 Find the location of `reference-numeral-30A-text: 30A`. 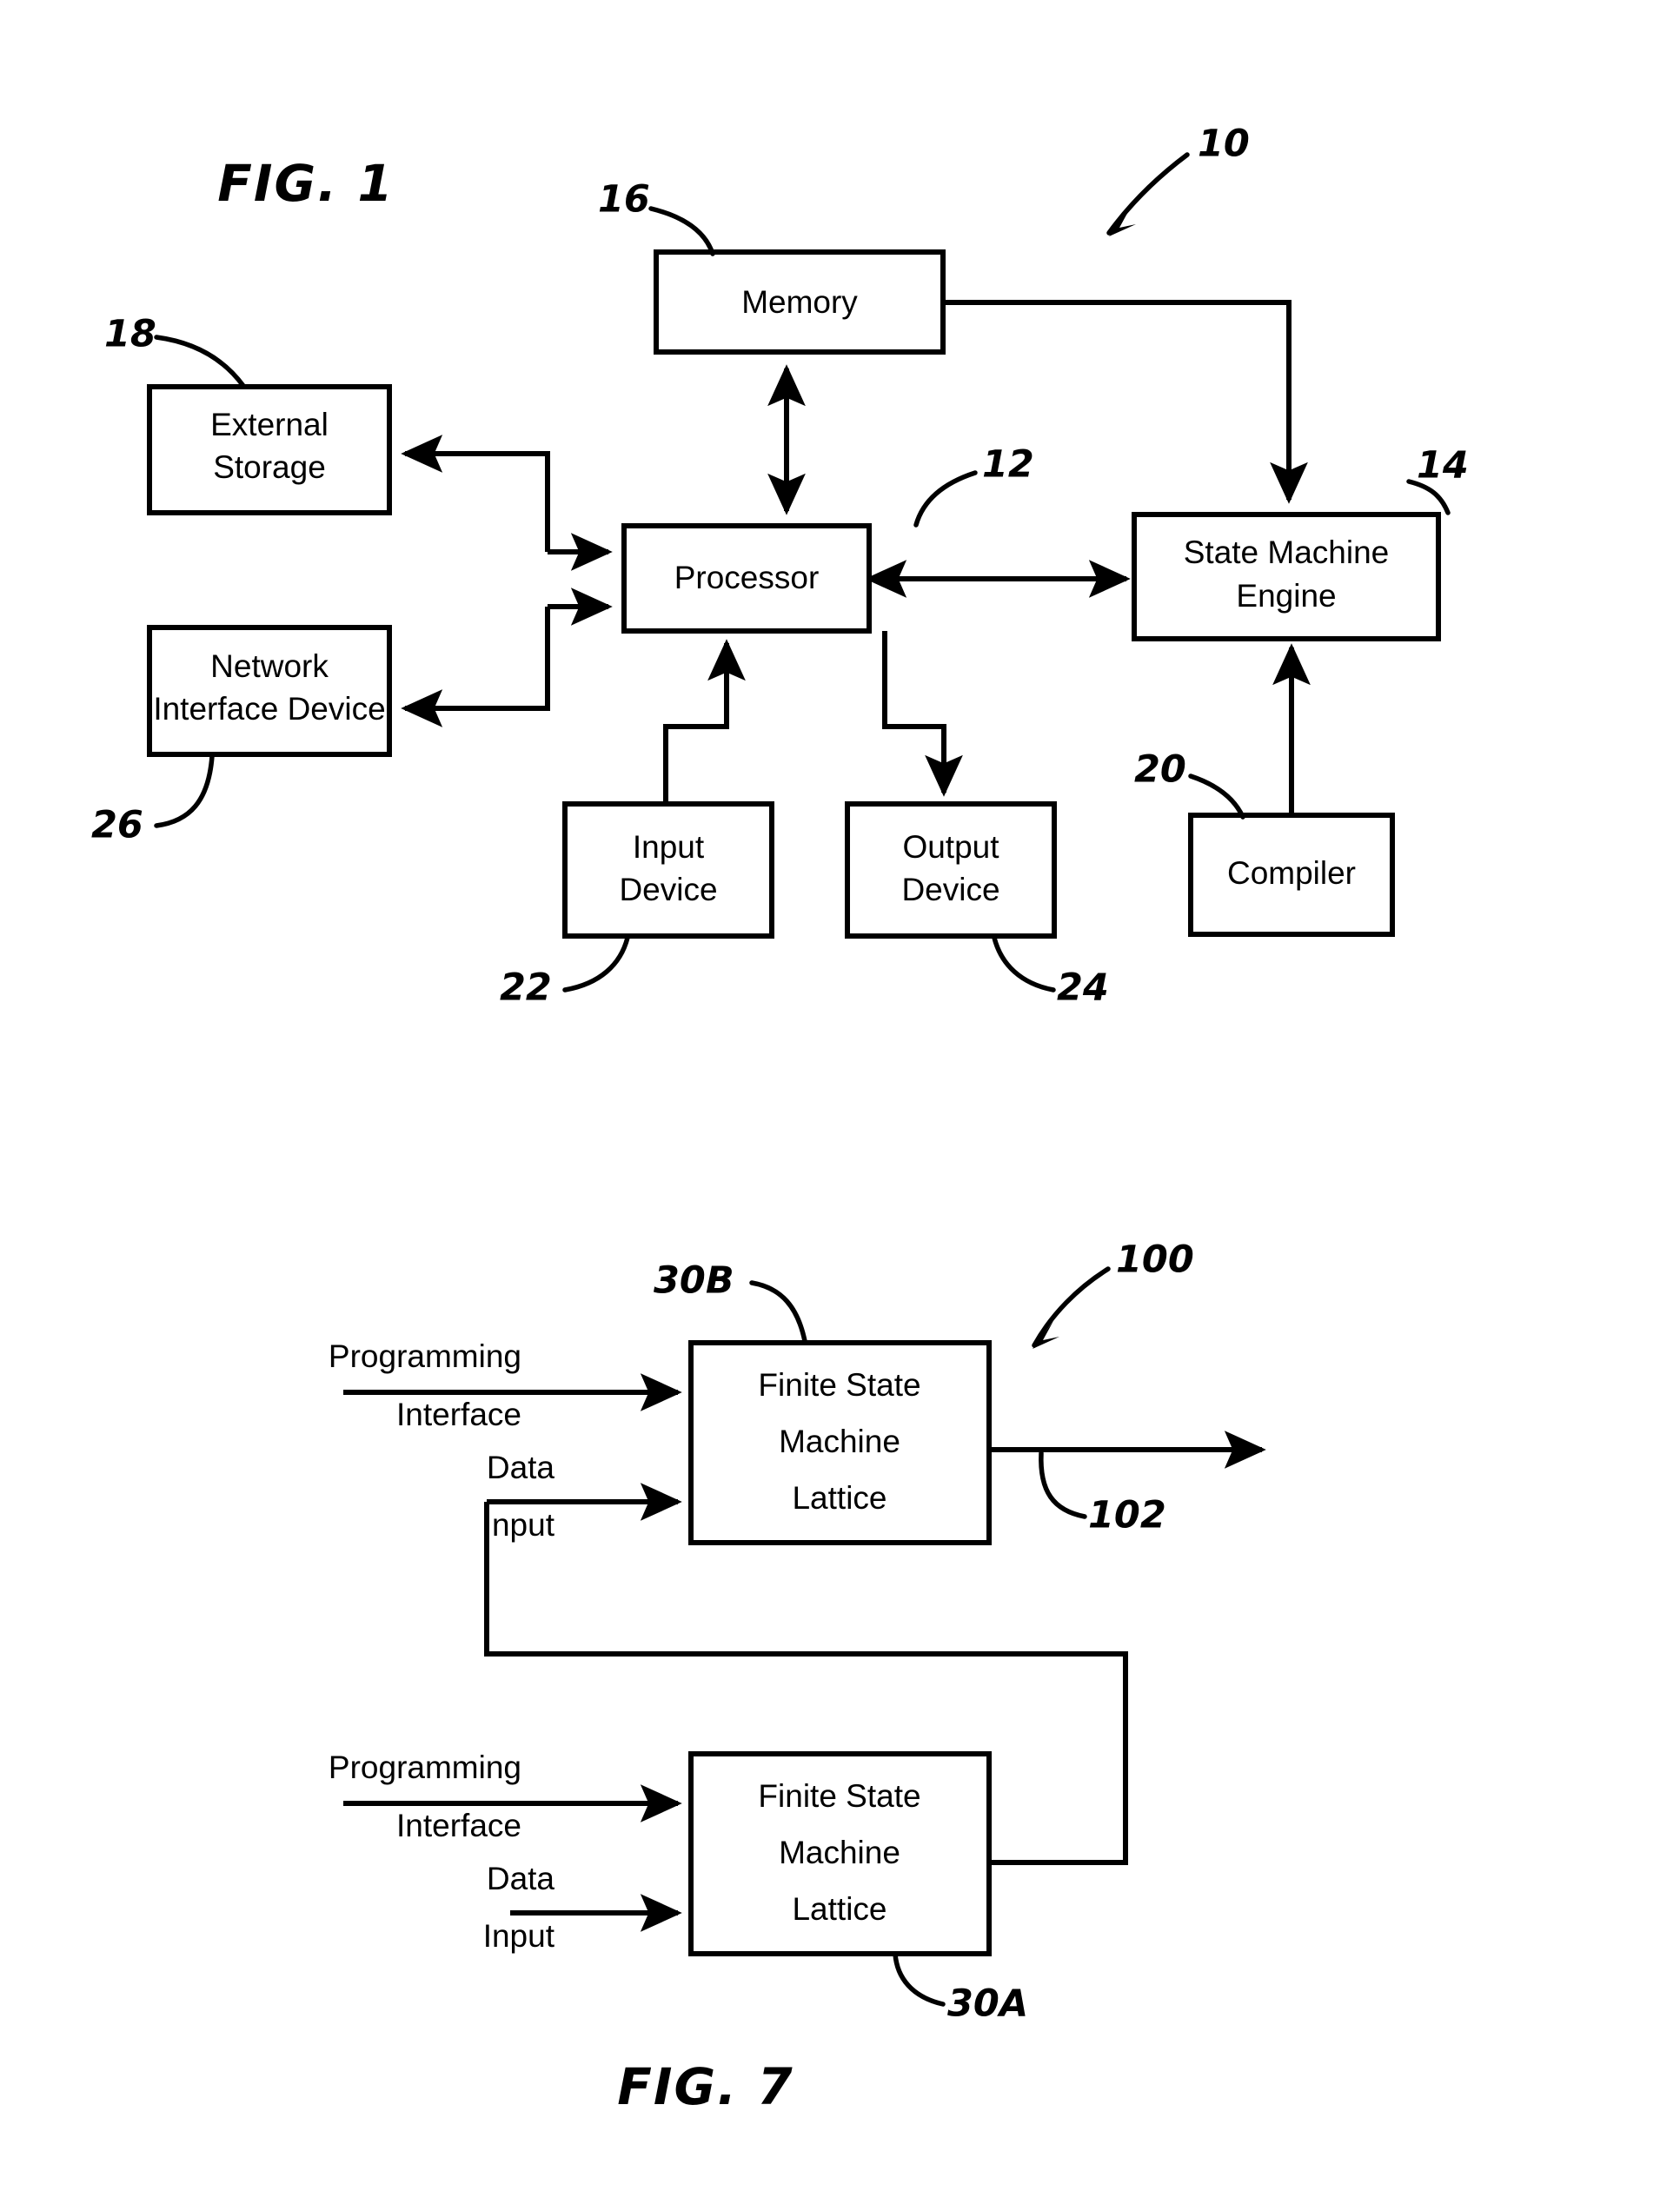

reference-numeral-30A-text: 30A is located at coordinates (987, 2004).